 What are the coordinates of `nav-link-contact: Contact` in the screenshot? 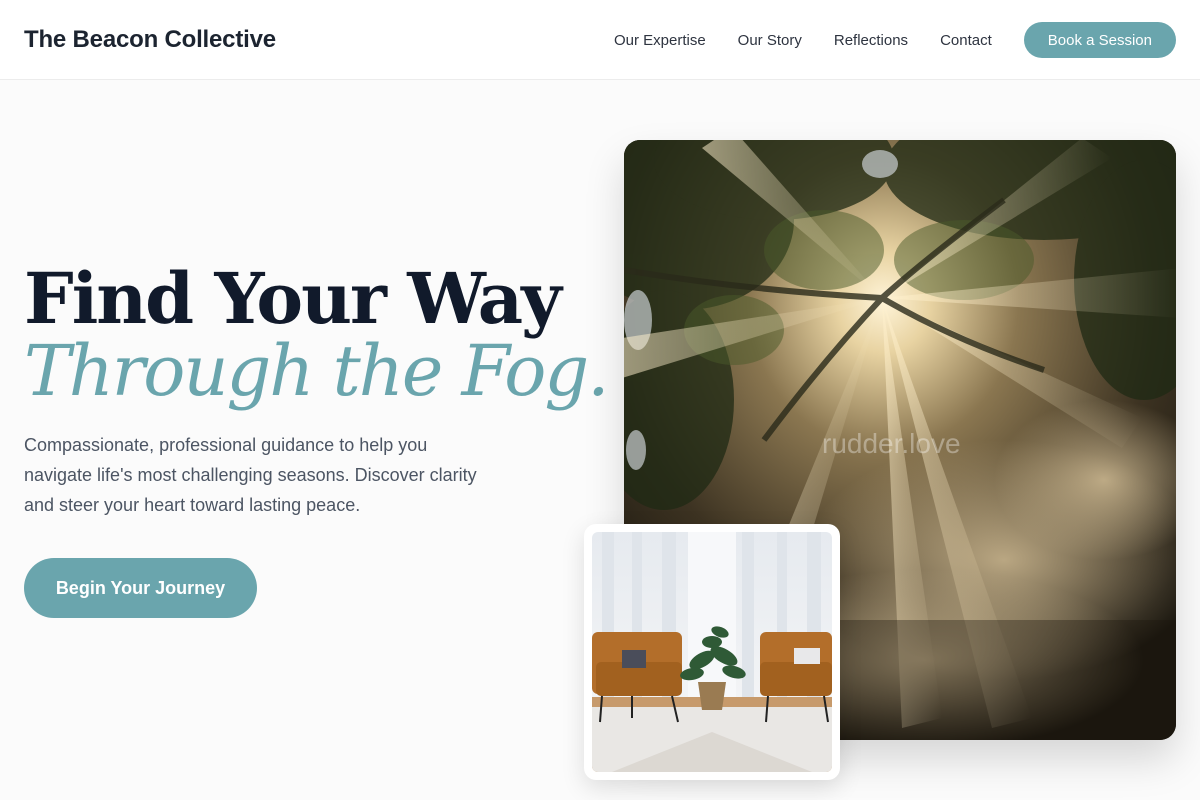 It's located at (966, 40).